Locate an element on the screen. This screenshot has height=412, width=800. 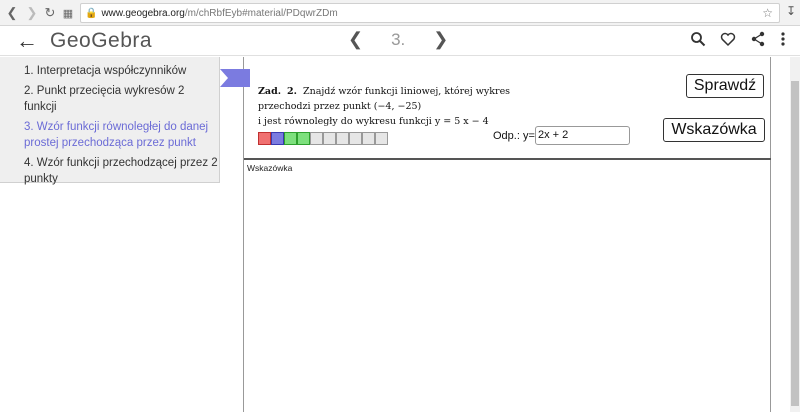
answer-input: 2x + 2 is located at coordinates (582, 135).